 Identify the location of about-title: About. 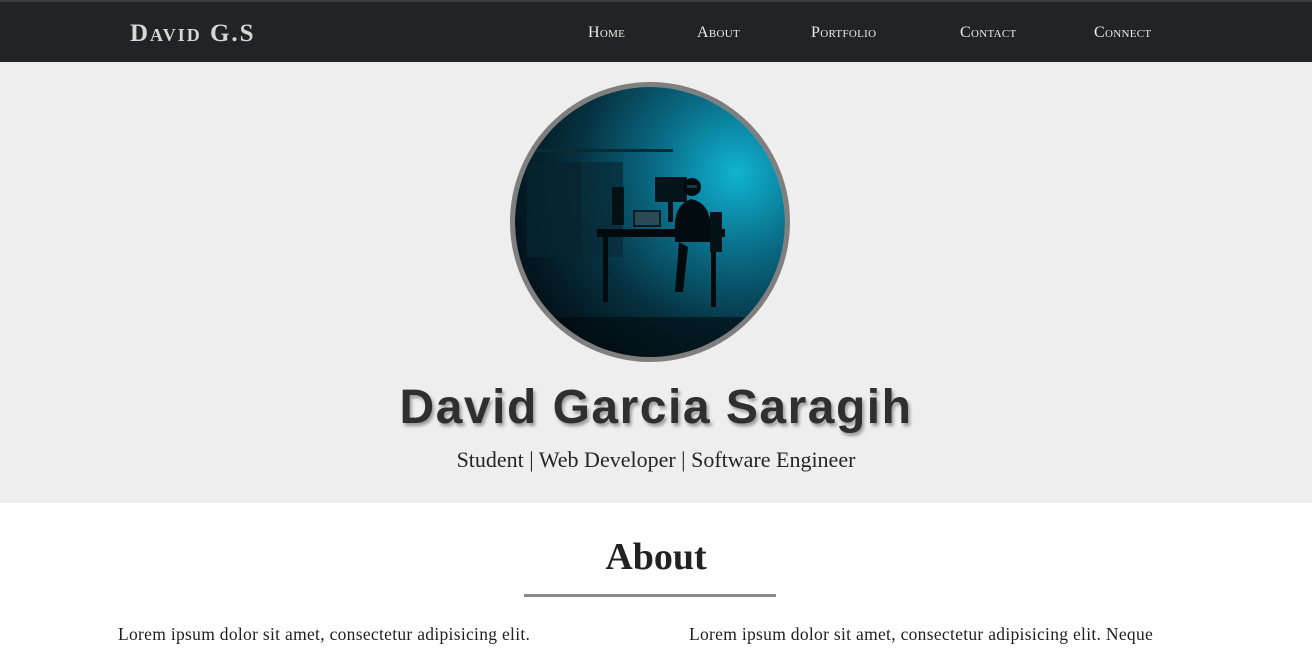
(656, 557).